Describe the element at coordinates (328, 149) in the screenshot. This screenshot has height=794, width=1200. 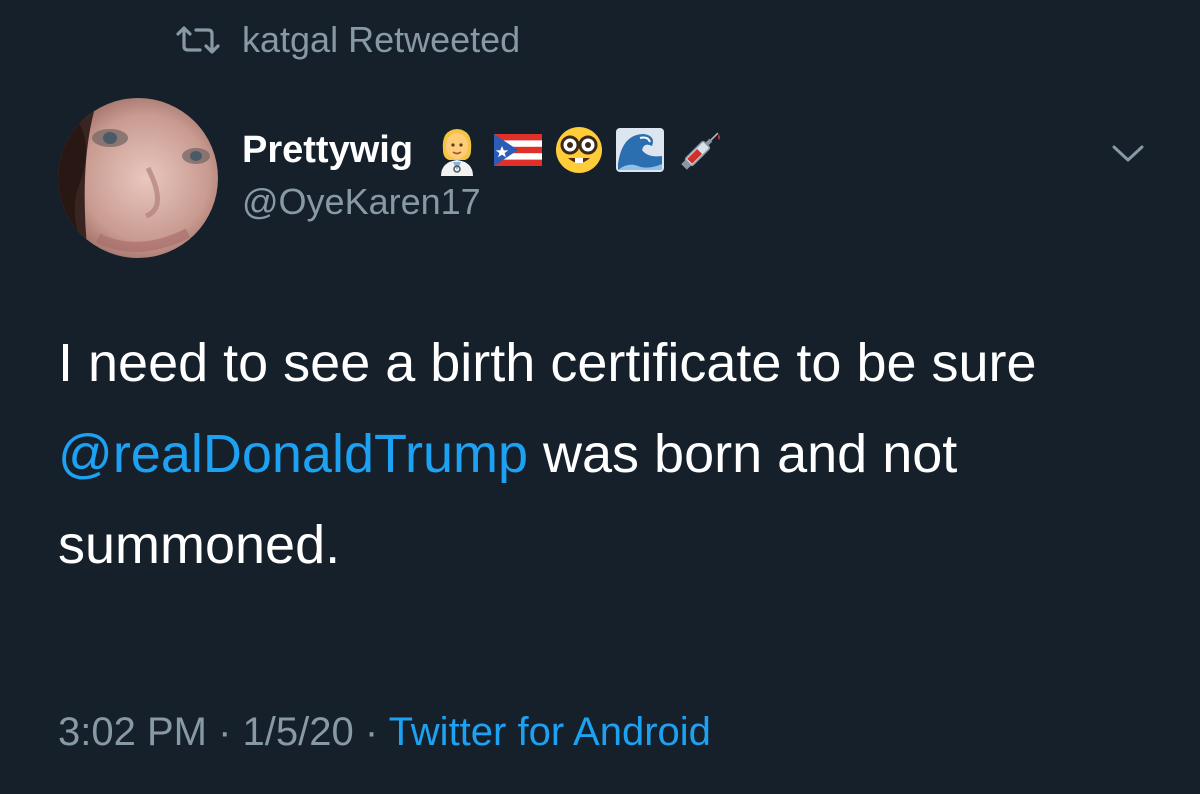
I see `display-name: Prettywig` at that location.